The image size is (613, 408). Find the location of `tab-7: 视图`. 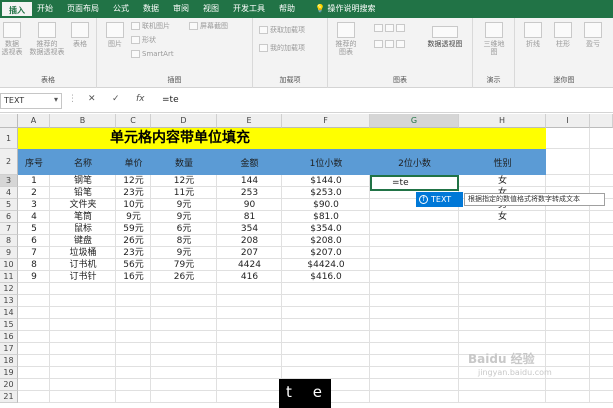

tab-7: 视图 is located at coordinates (211, 9).